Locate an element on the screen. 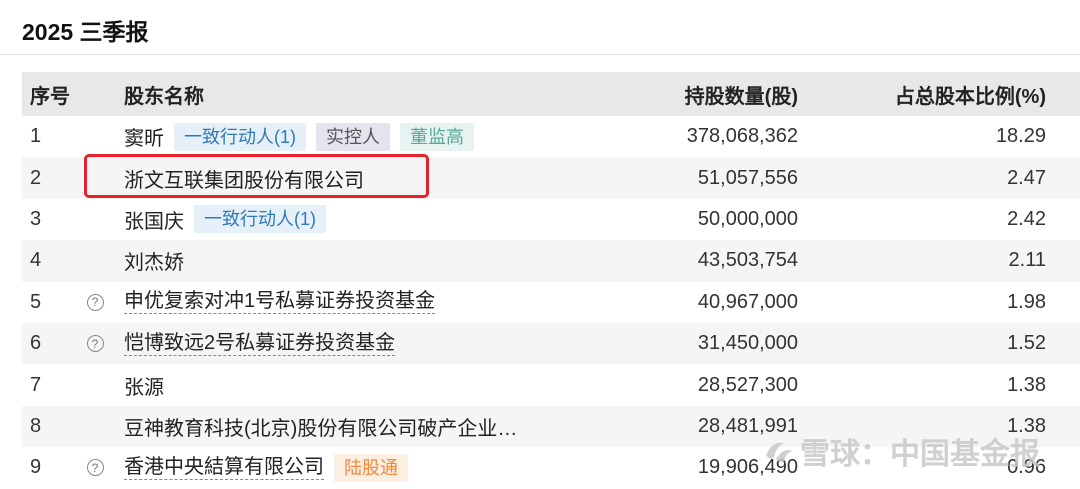  tag-executive: 董监高 is located at coordinates (437, 136).